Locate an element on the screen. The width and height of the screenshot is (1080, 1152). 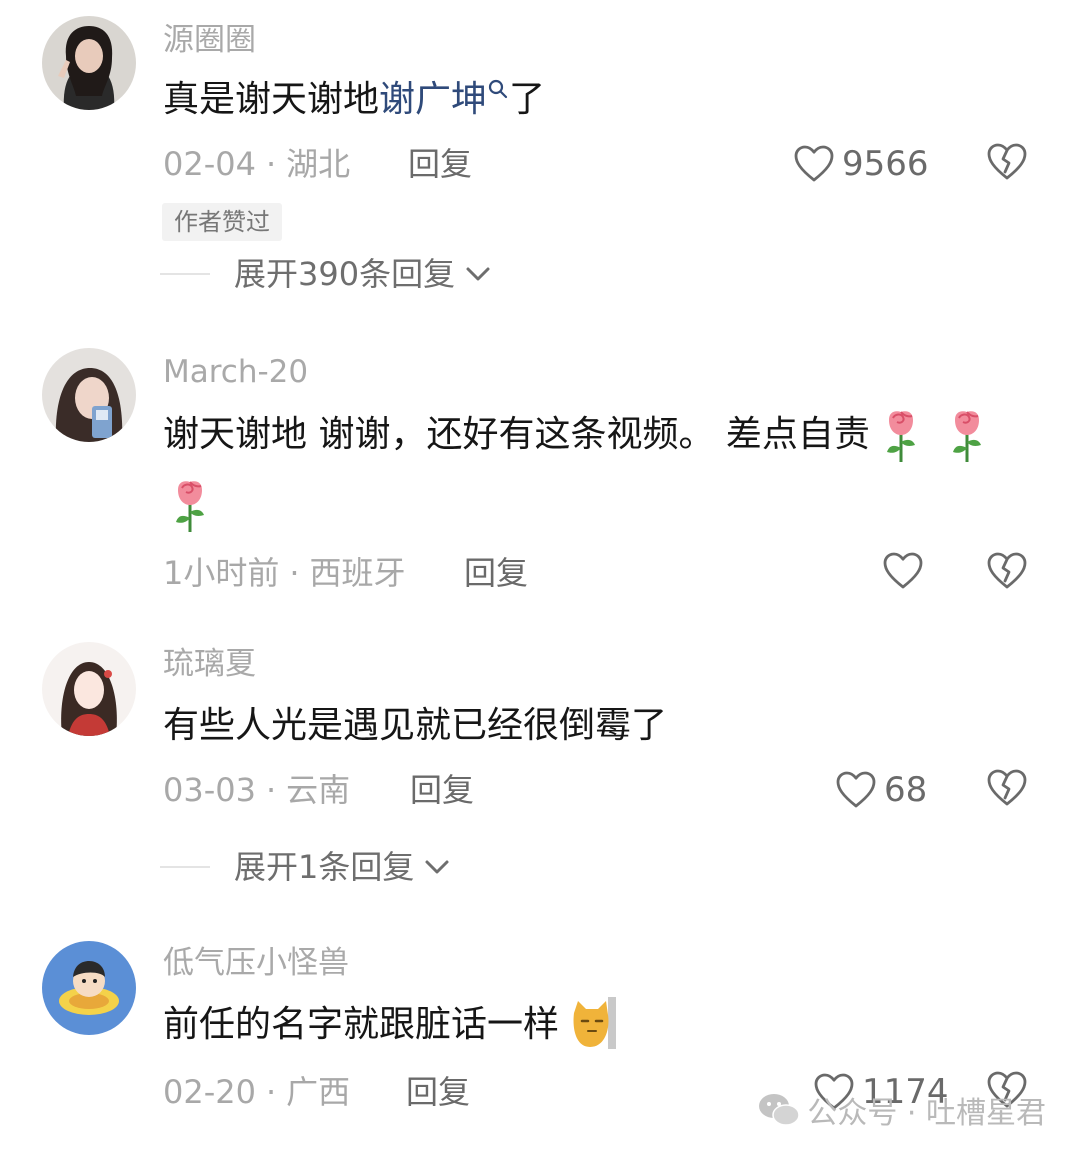
wechat-icon is located at coordinates (780, 1110).